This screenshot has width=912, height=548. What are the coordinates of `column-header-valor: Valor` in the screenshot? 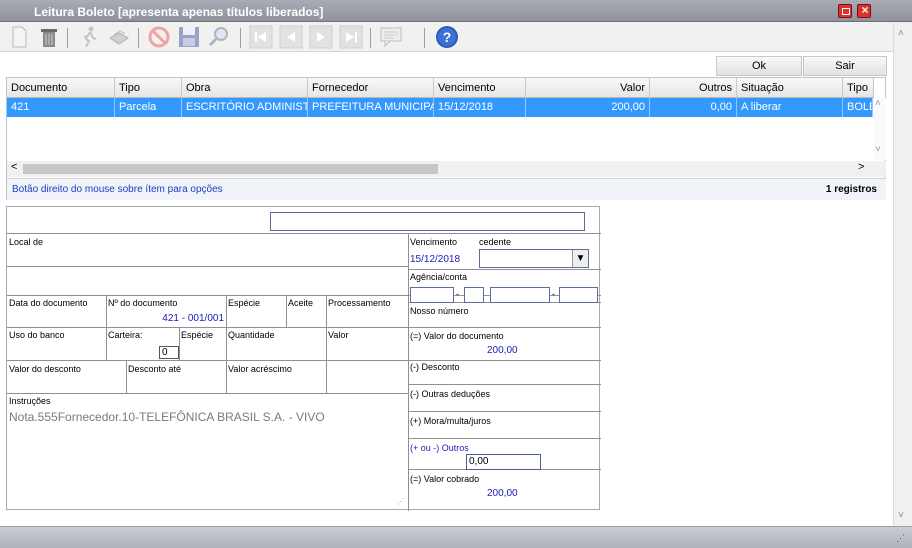 It's located at (588, 88).